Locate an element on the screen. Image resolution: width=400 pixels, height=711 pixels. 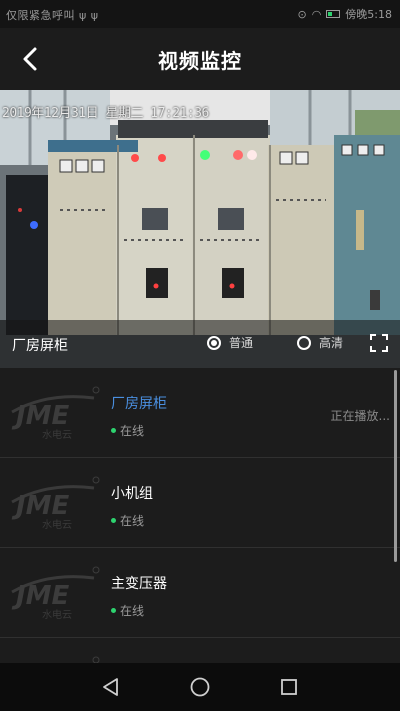
fullscreen-icon is located at coordinates (379, 343).